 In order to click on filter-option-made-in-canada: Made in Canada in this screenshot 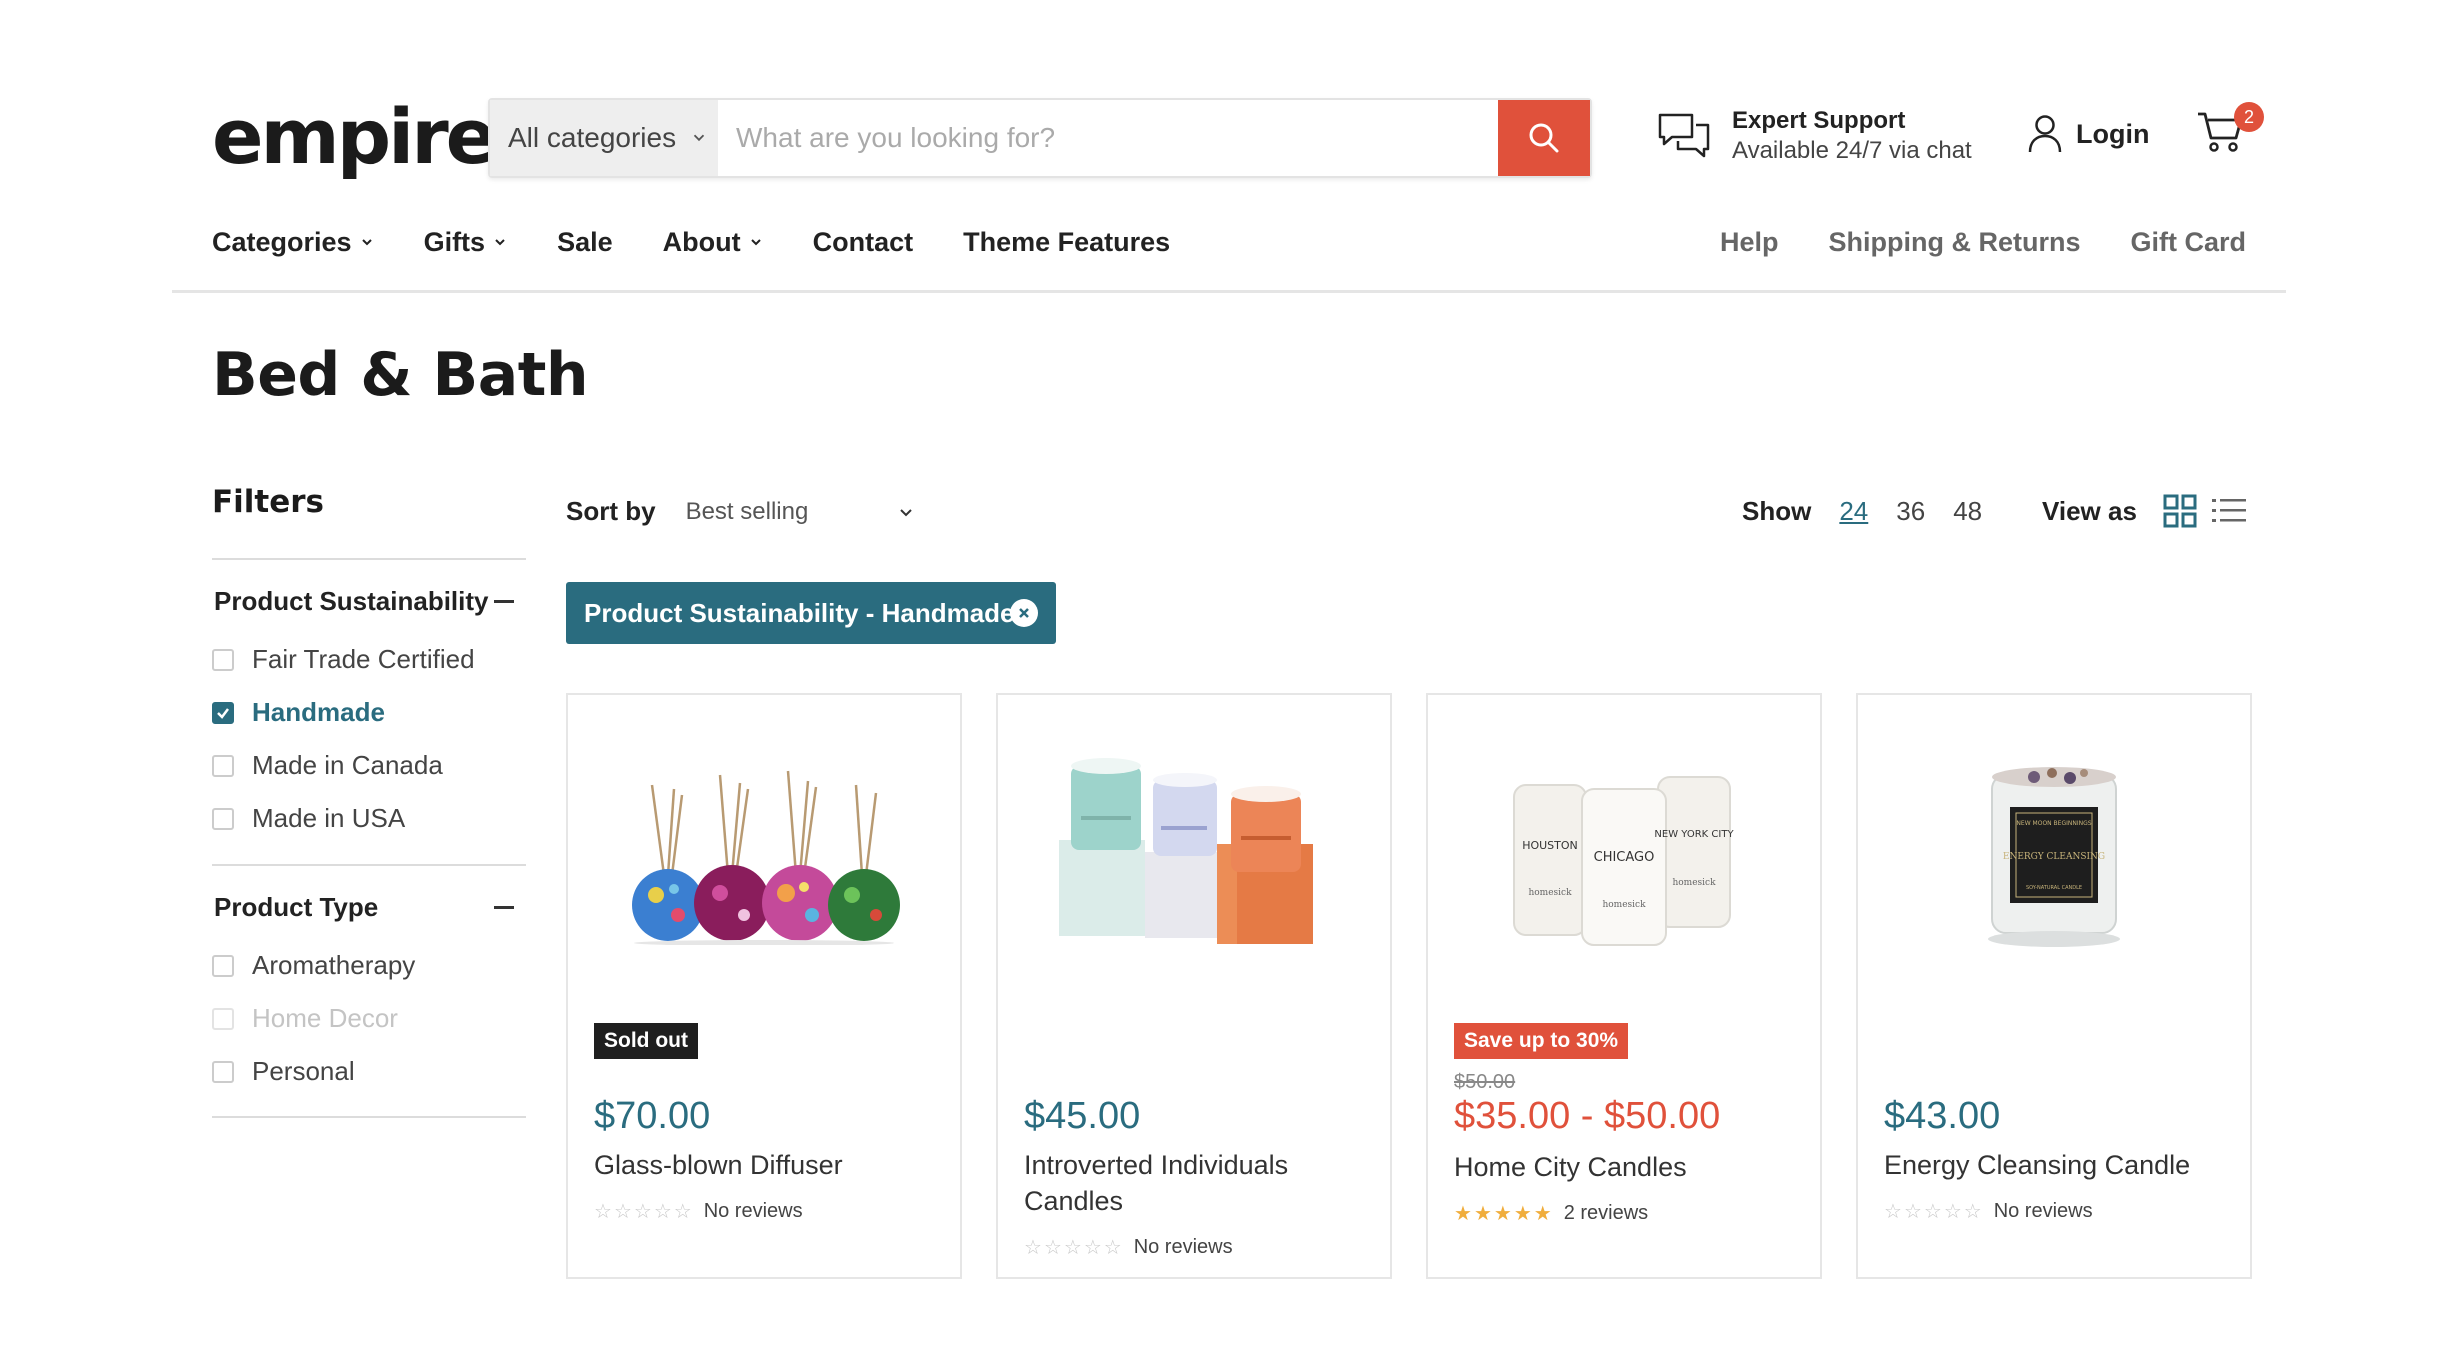, I will do `click(327, 765)`.